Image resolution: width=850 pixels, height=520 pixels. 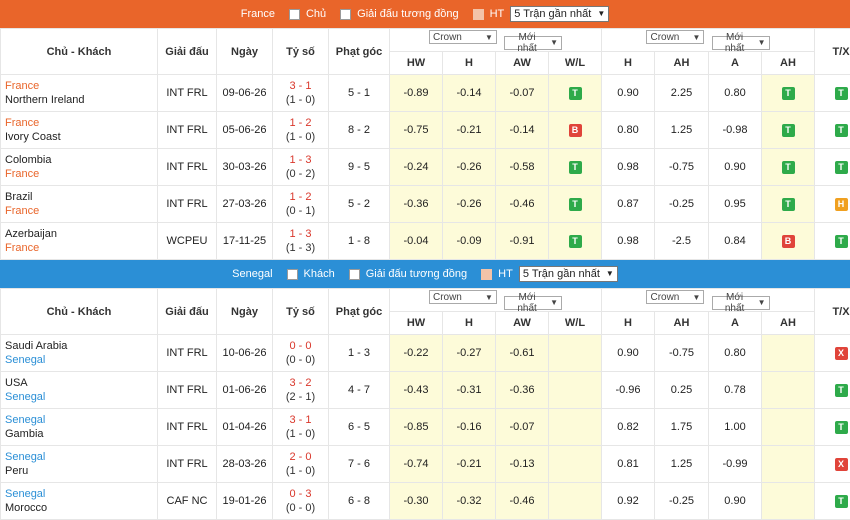 I want to click on teams-cell: Saudi Arabia Senegal, so click(x=79, y=353).